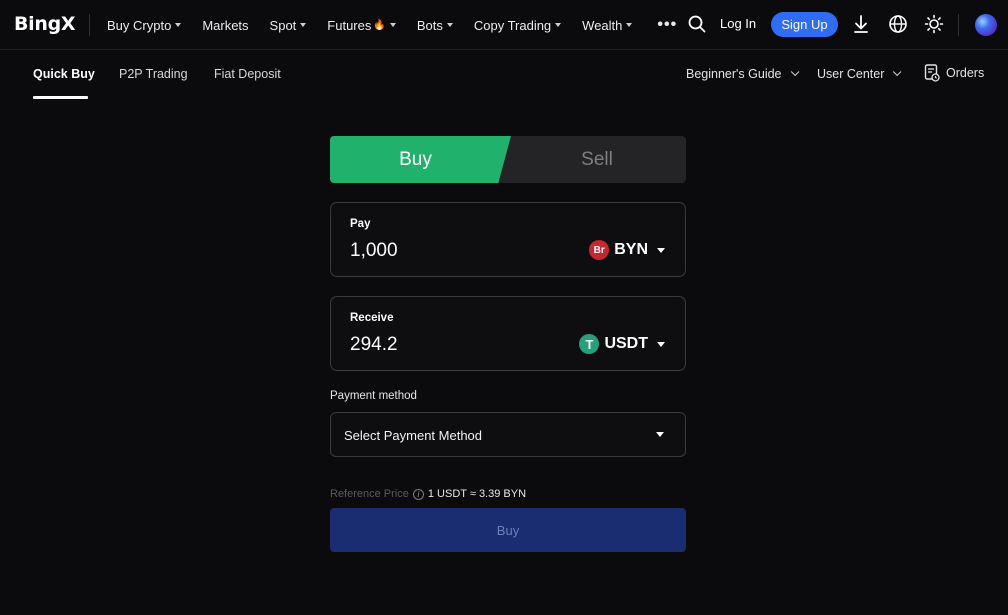  I want to click on receive-currency-code: USDT, so click(626, 343).